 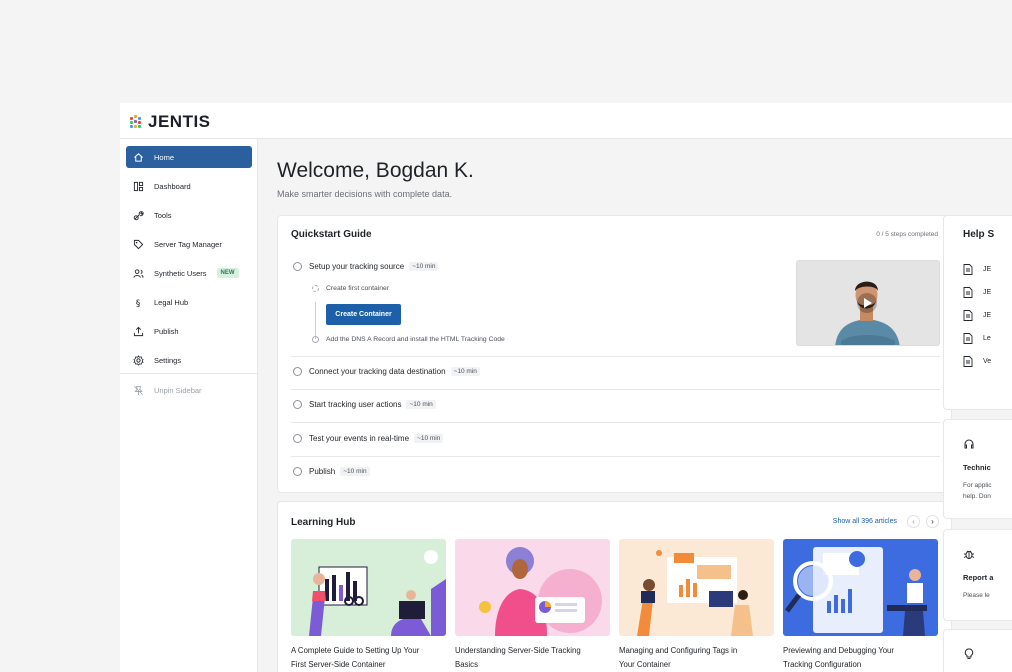 I want to click on sidebar-item-server-tag-manager: Server Tag Manager, so click(x=189, y=244).